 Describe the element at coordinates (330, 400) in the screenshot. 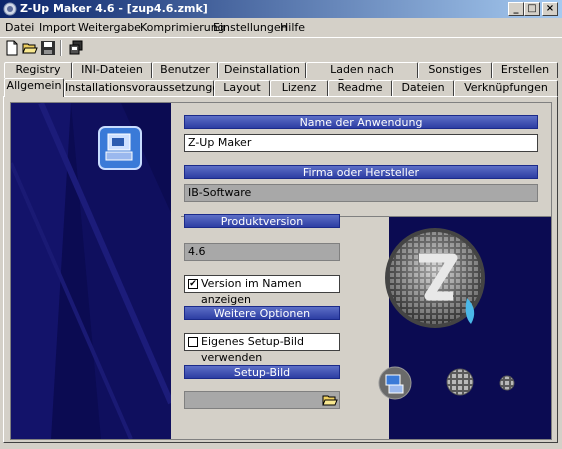

I see `browse-folder-icon` at that location.